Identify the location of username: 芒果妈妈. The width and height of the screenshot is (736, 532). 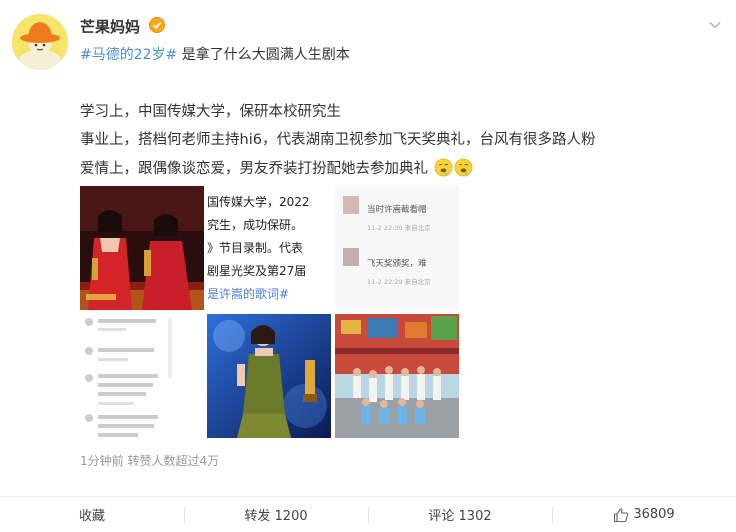
(110, 26).